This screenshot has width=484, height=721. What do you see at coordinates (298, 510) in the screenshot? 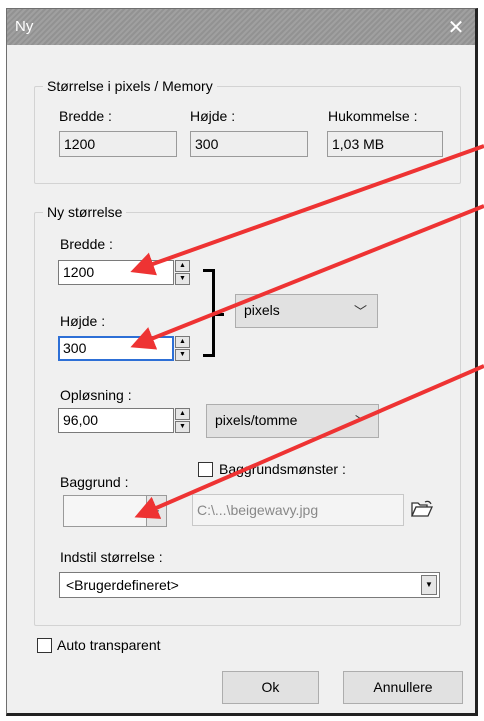
I see `pattern-path-input: C:\...\beigewavy.jpg` at bounding box center [298, 510].